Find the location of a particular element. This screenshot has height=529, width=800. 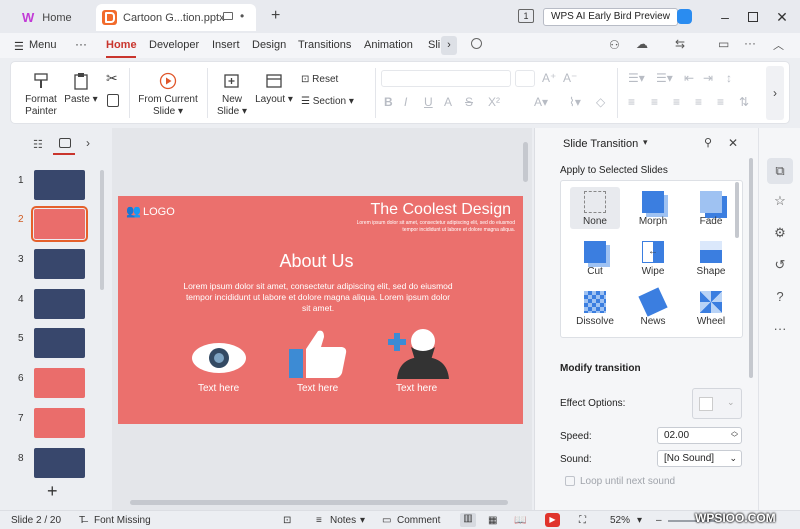

underline-icon: U is located at coordinates (428, 102).